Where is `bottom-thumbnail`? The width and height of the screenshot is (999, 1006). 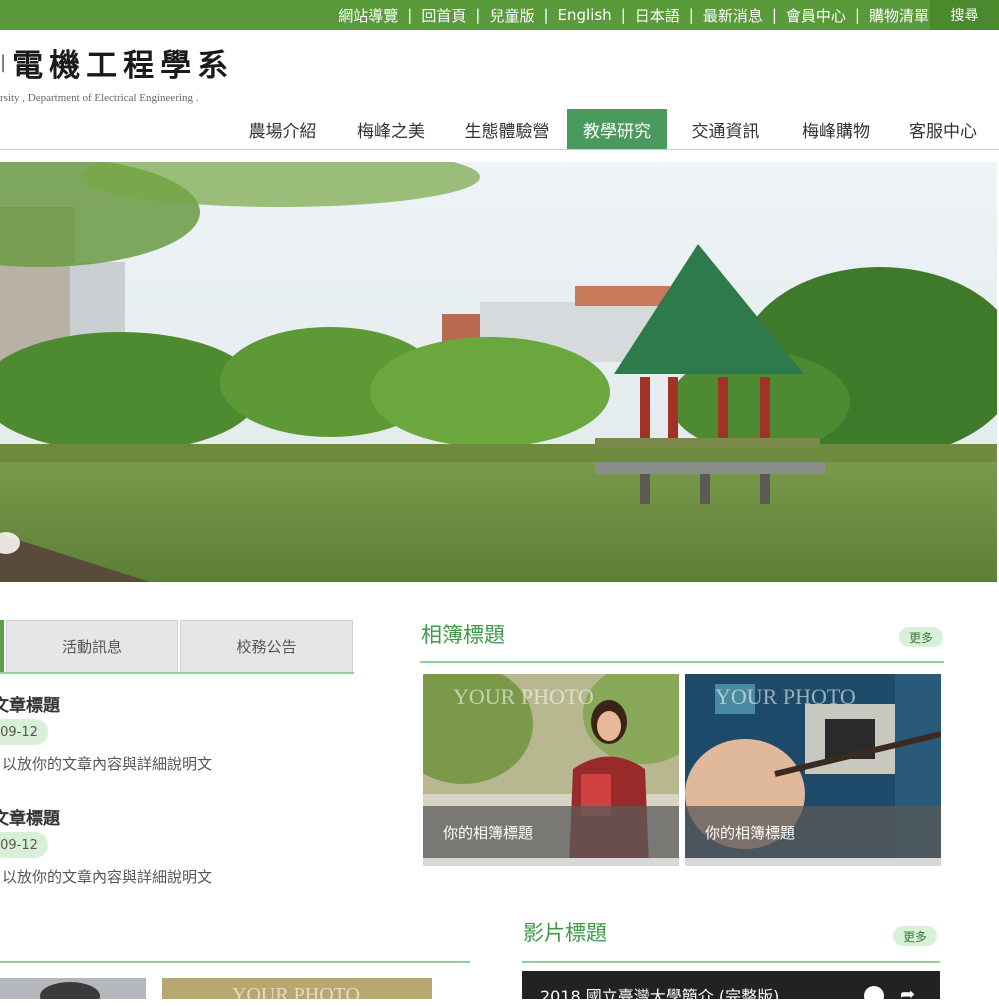
bottom-thumbnail is located at coordinates (73, 988).